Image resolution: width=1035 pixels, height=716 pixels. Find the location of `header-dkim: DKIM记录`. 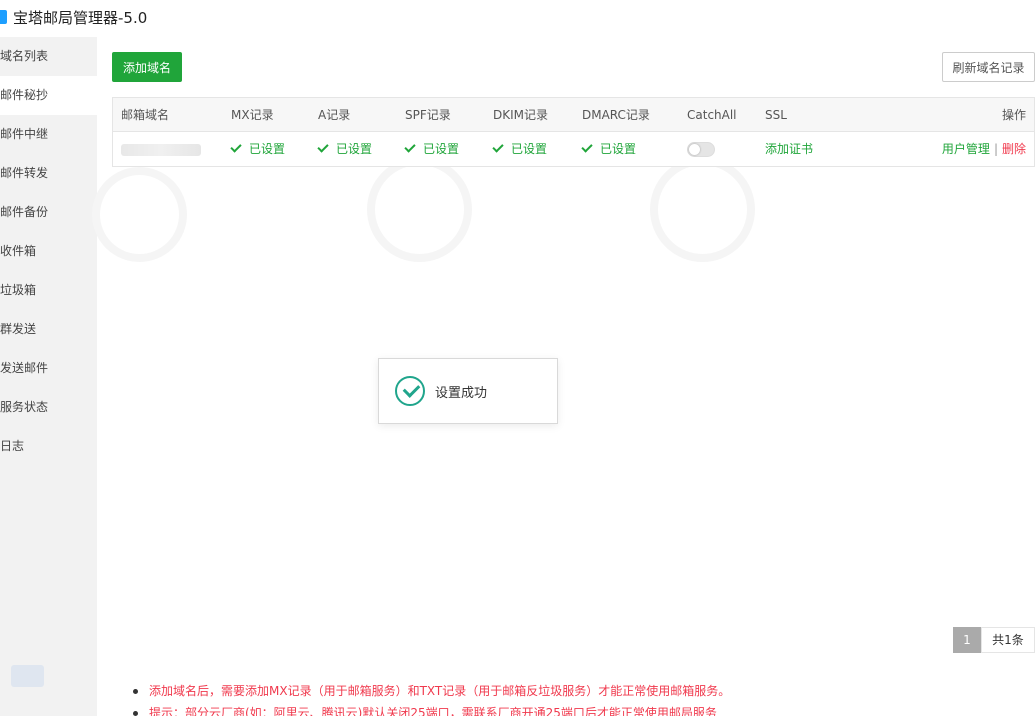

header-dkim: DKIM记录 is located at coordinates (521, 115).